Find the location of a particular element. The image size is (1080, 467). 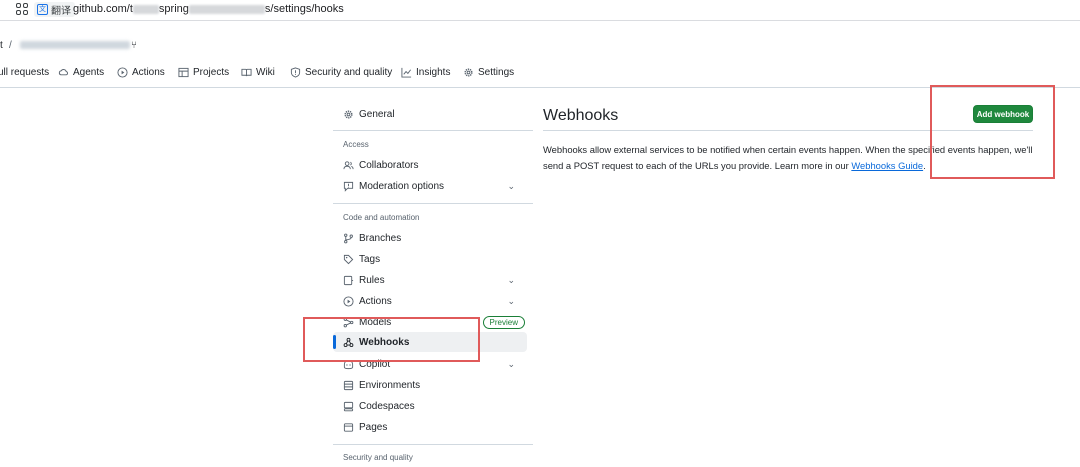

sidebar-item-label: Environments is located at coordinates (390, 385).